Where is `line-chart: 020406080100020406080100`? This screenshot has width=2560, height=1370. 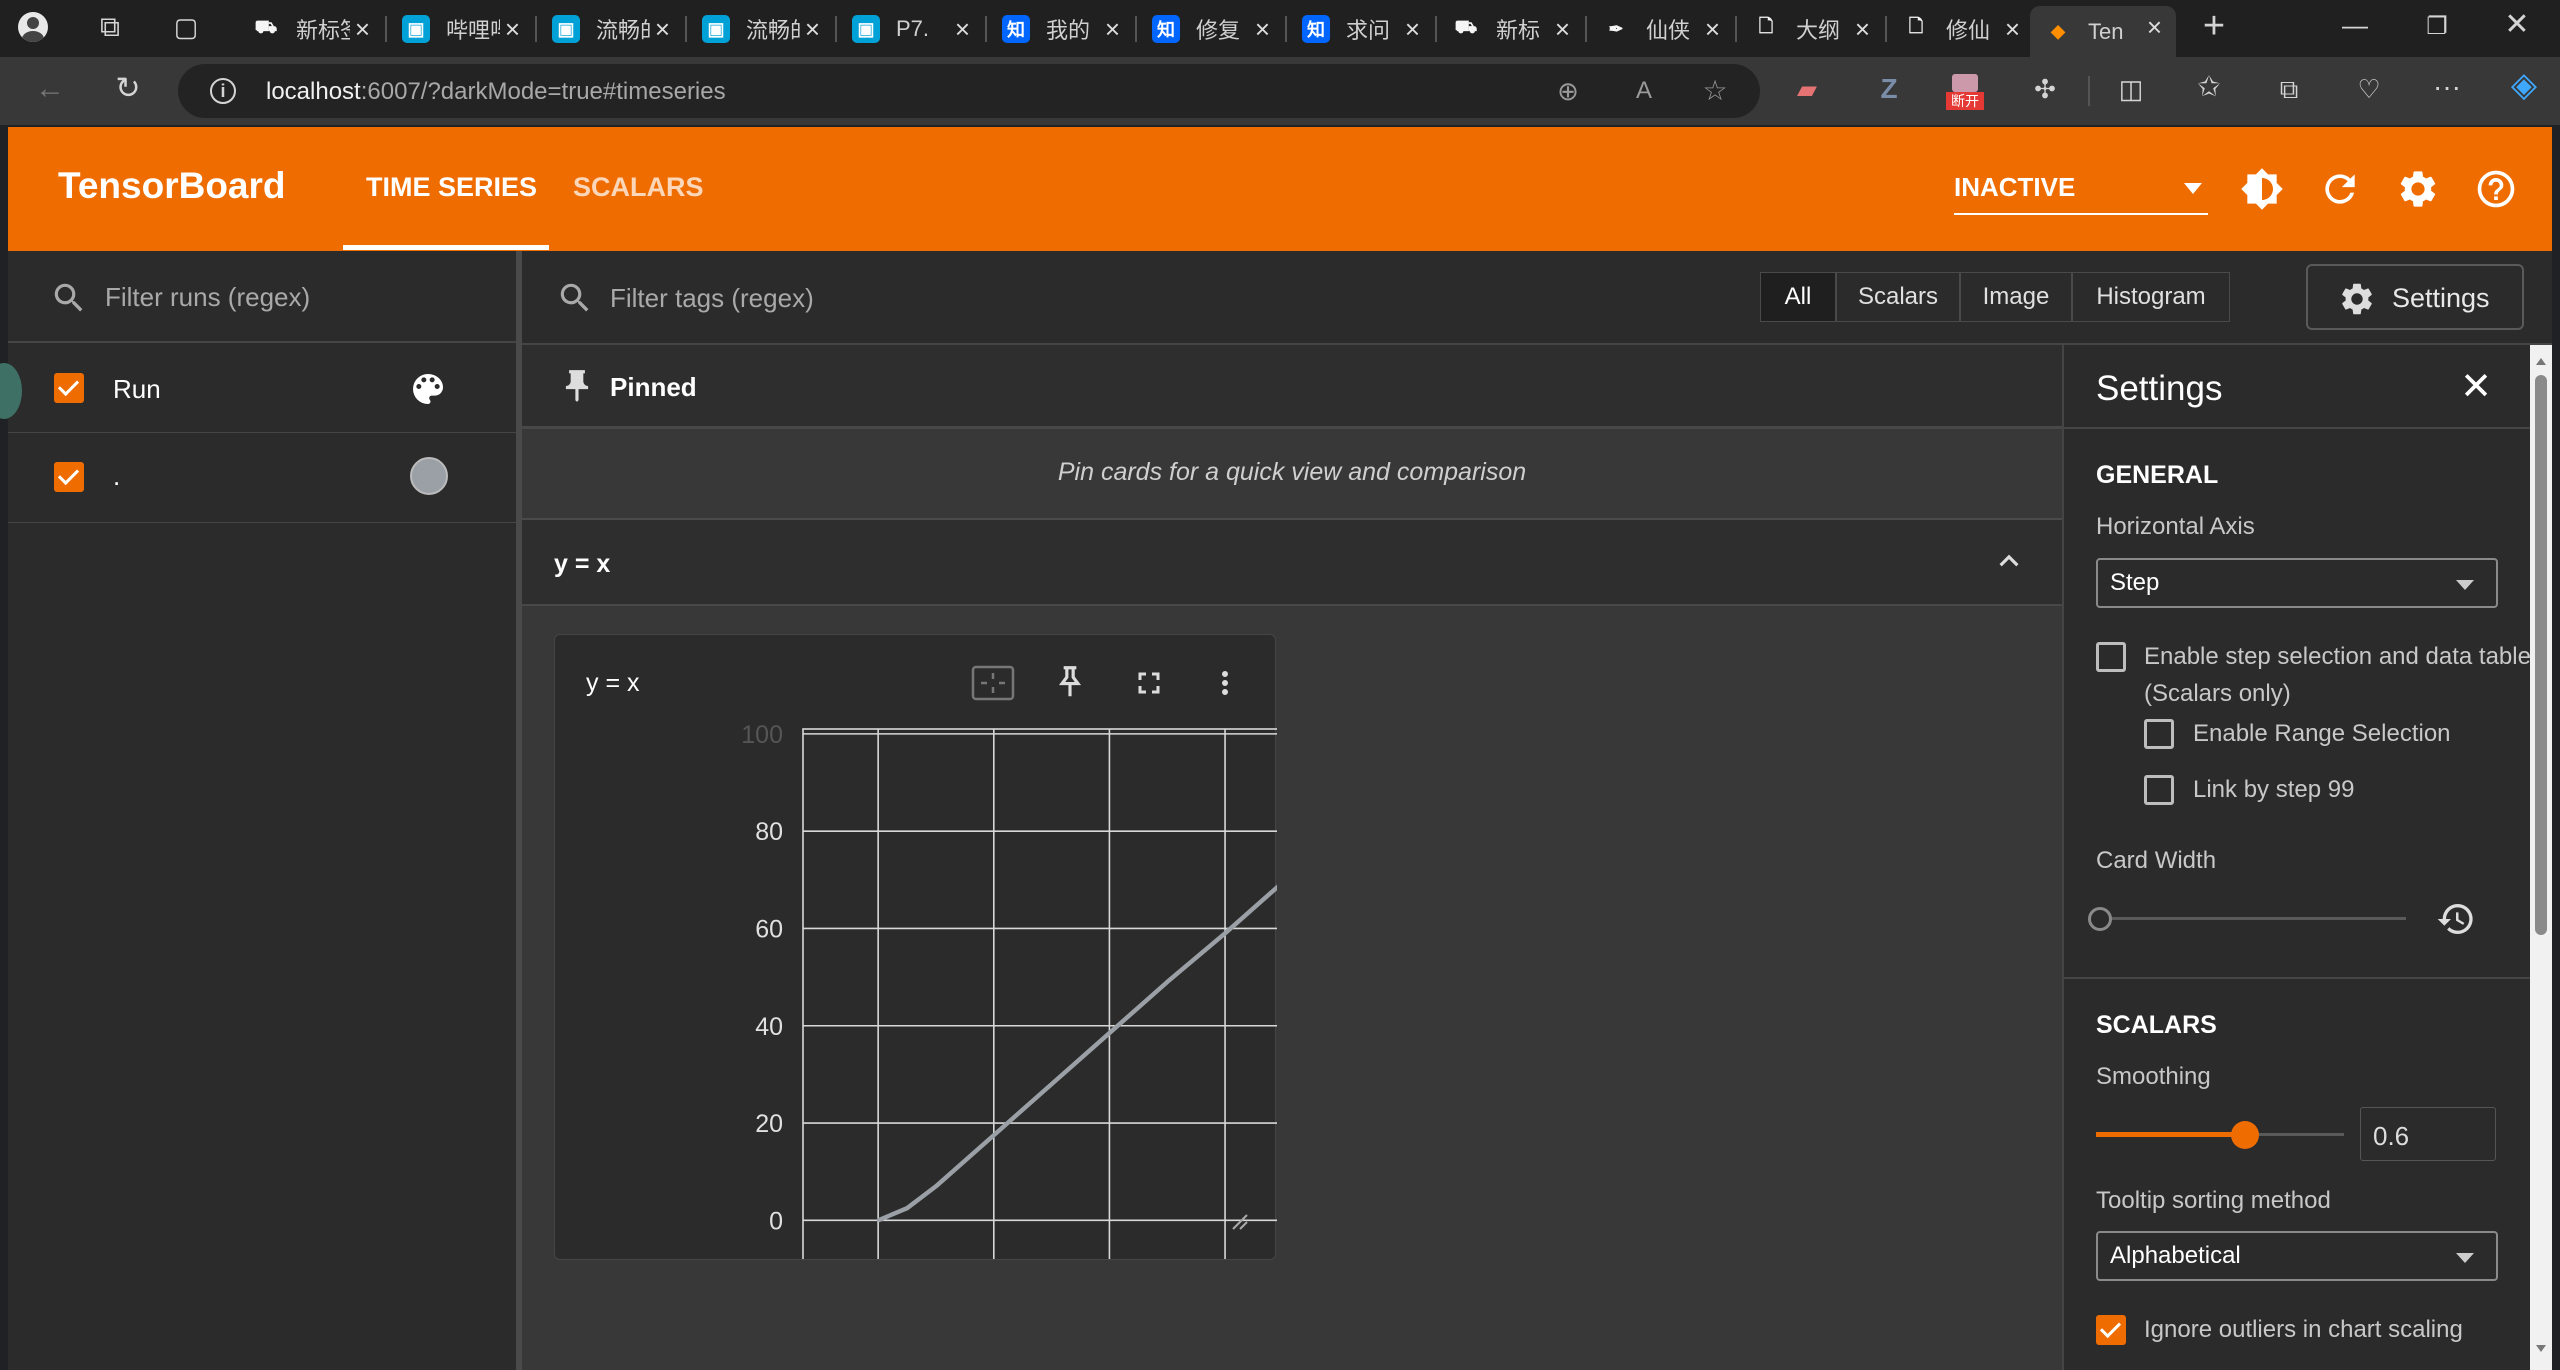
line-chart: 020406080100020406080100 is located at coordinates (916, 992).